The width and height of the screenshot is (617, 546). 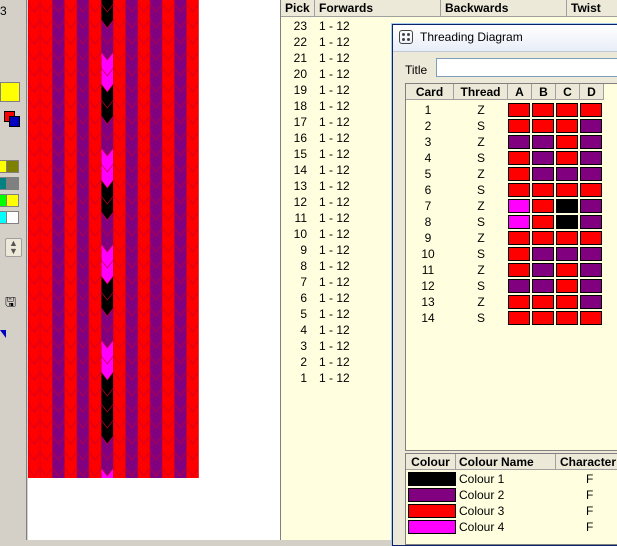 I want to click on hole-c-header: C, so click(x=568, y=92).